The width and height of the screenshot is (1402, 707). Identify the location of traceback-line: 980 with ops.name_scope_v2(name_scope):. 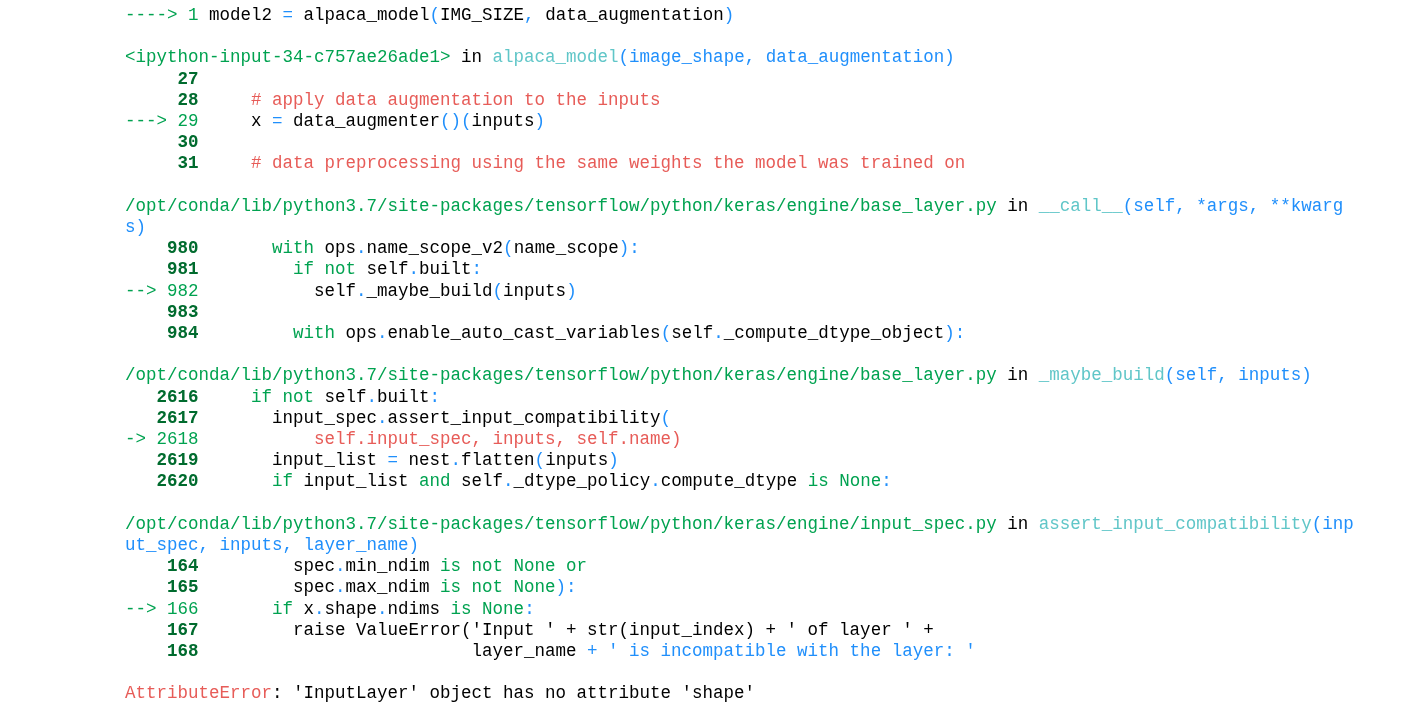
(403, 249).